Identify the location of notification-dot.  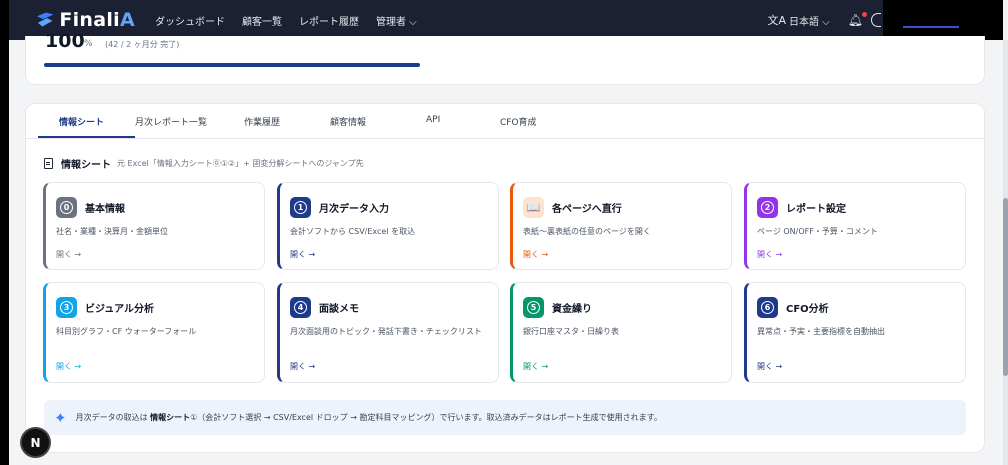
(864, 14).